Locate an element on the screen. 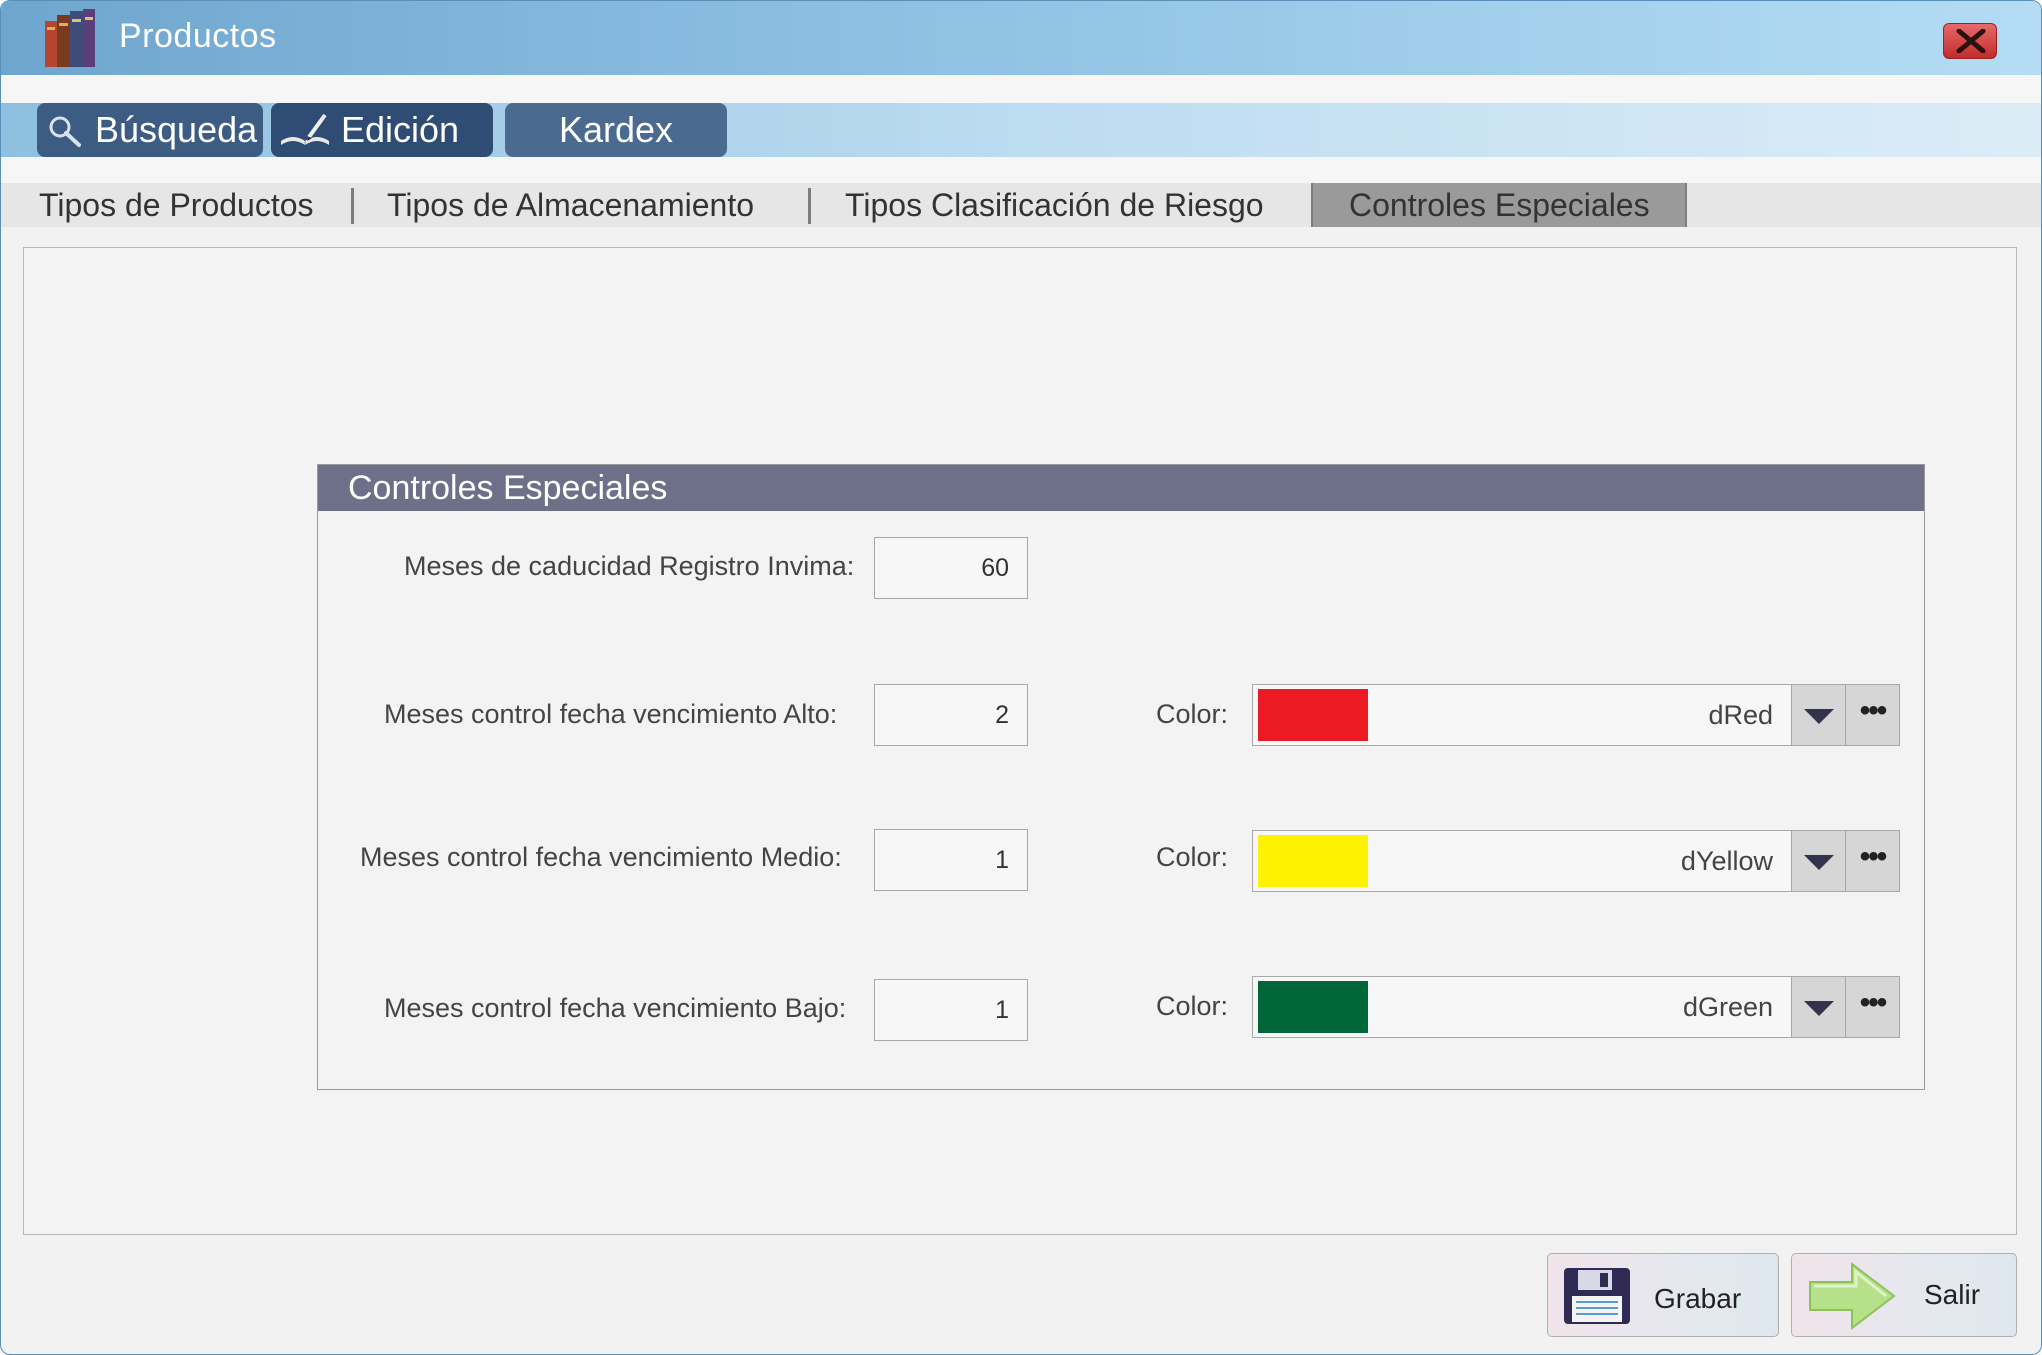 The height and width of the screenshot is (1355, 2042). bajo-color-name: dGreen is located at coordinates (1727, 1007).